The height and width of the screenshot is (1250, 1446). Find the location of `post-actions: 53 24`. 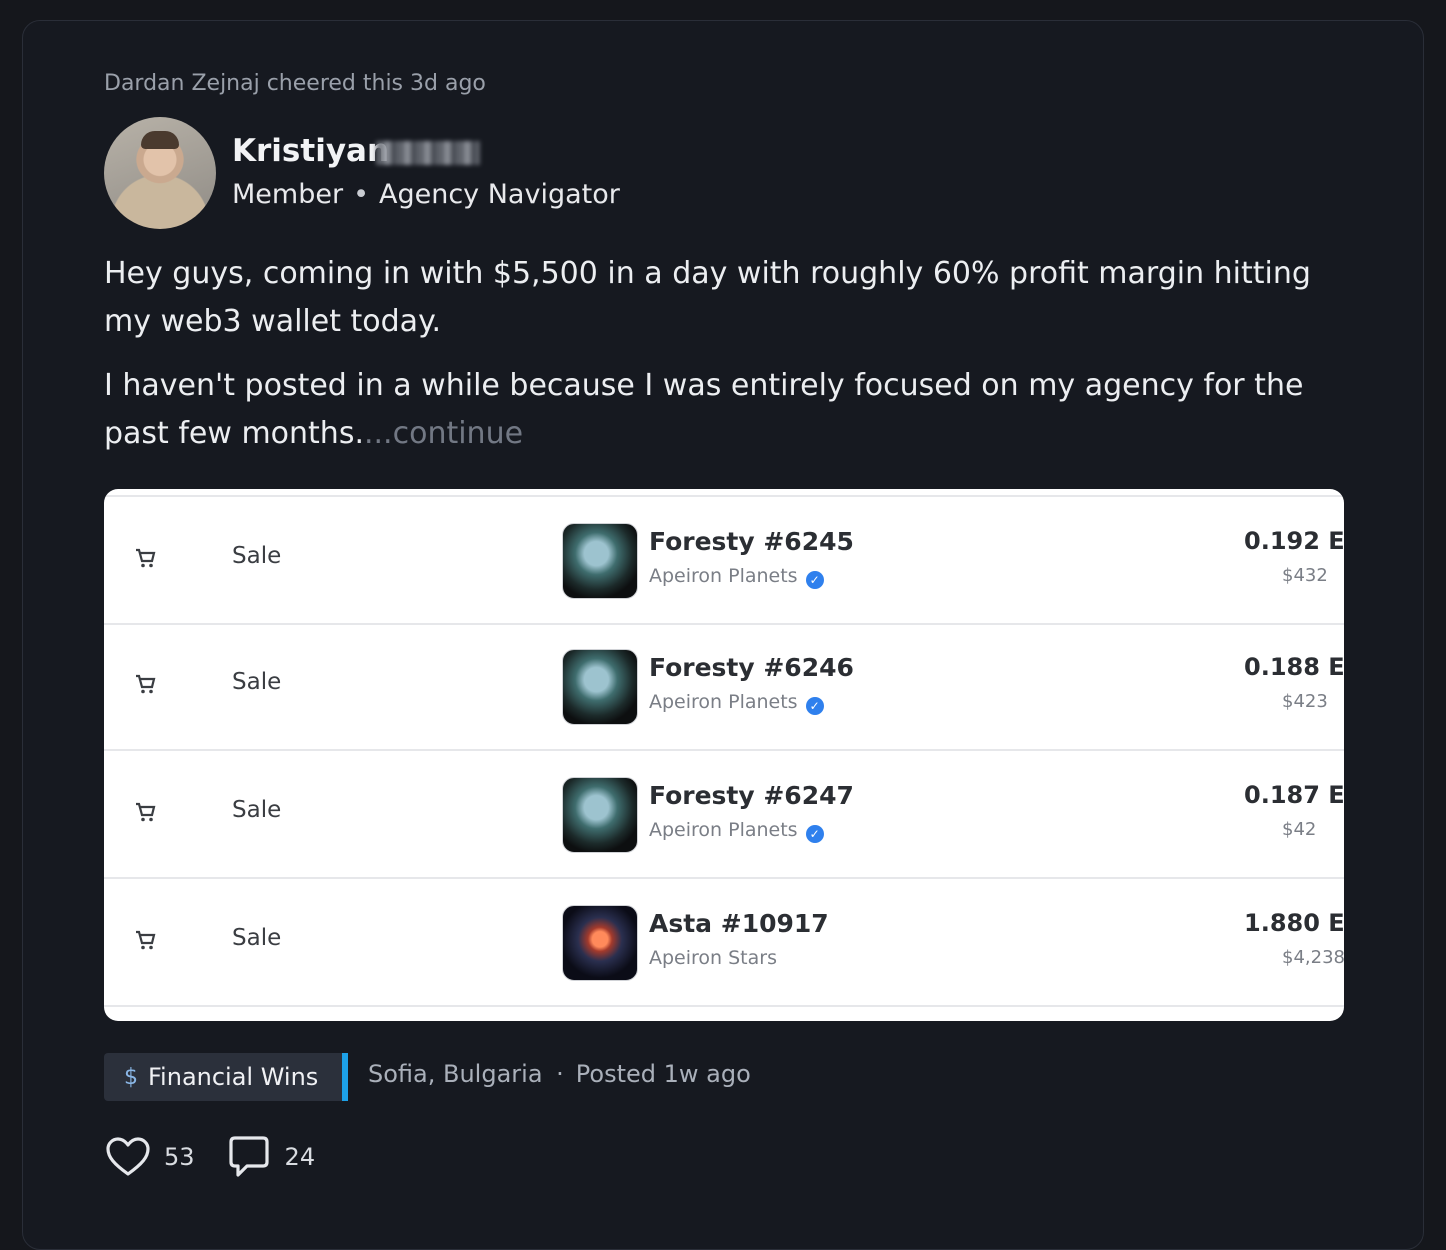

post-actions: 53 24 is located at coordinates (224, 1157).